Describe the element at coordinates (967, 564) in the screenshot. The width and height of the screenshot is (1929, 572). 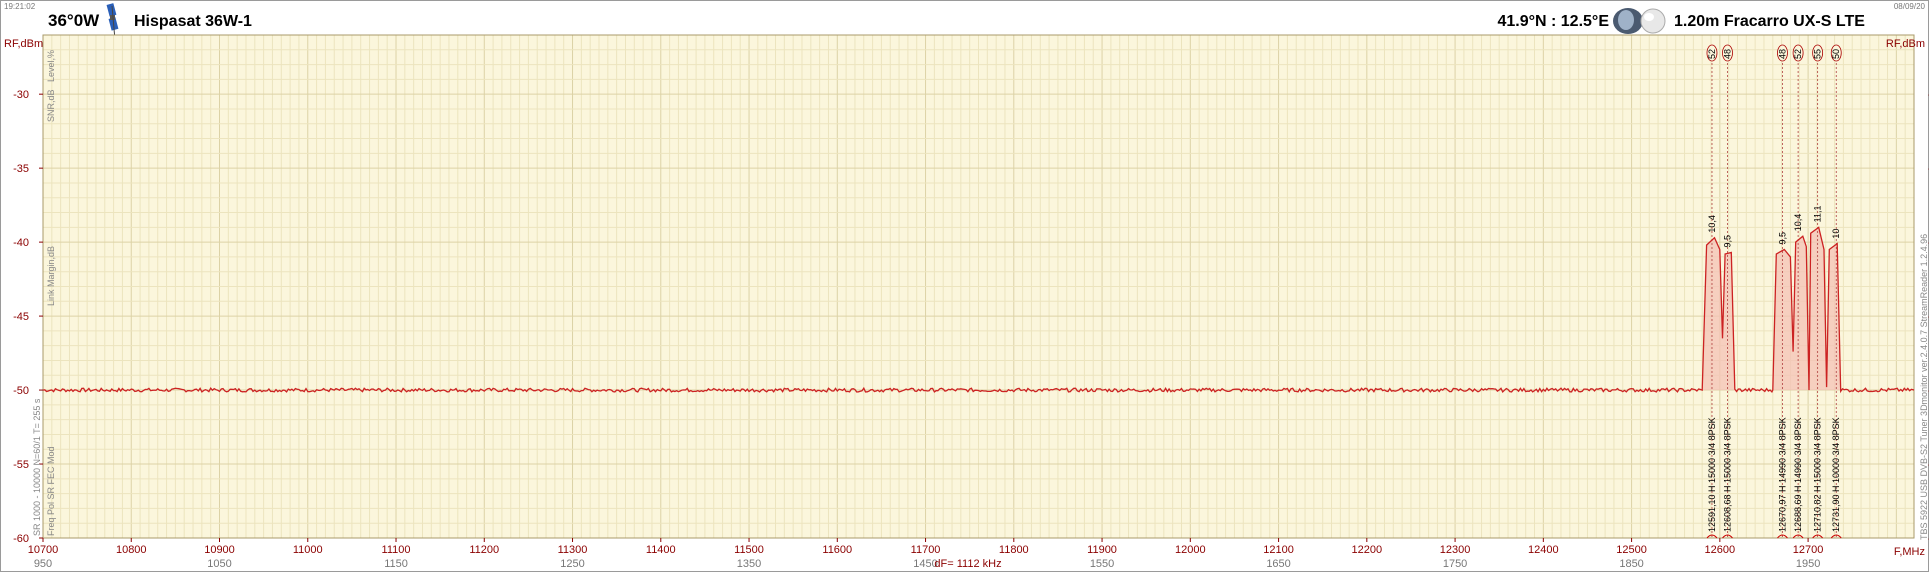
I see `df-label: dF= 1112 kHz` at that location.